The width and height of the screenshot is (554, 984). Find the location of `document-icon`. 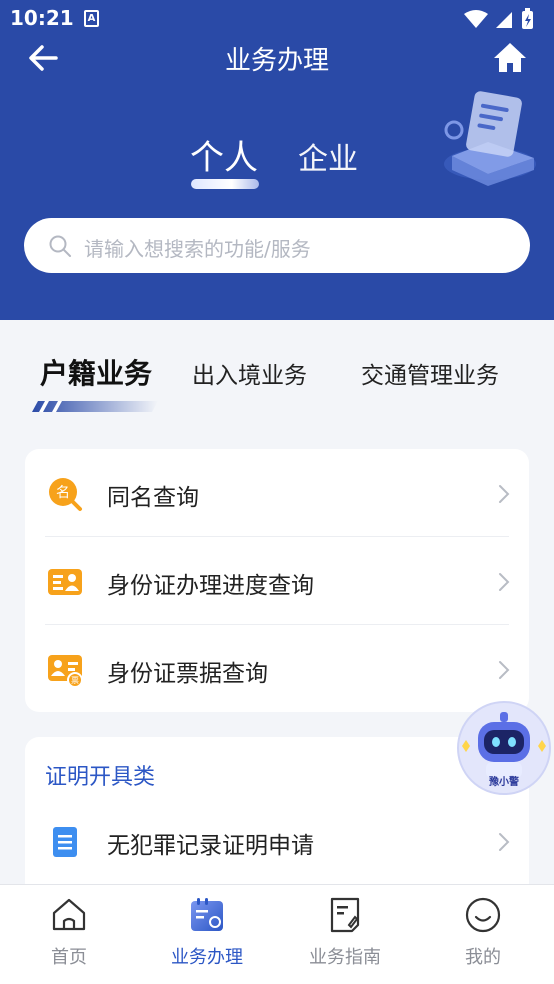

document-icon is located at coordinates (65, 842).